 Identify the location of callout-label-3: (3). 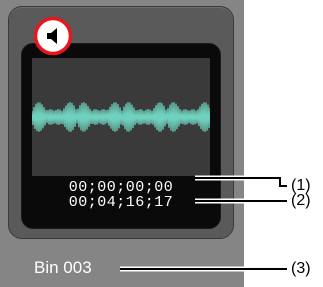
(301, 268).